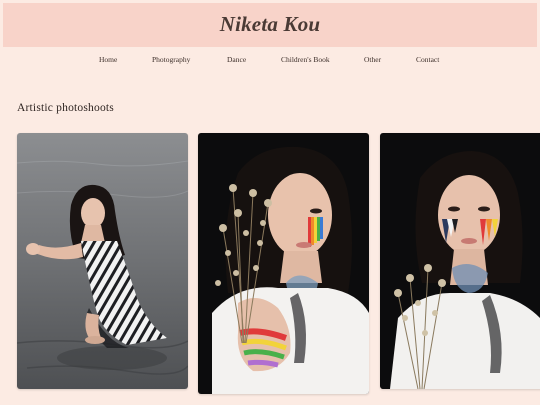  I want to click on site-title: Niketa Kou, so click(270, 24).